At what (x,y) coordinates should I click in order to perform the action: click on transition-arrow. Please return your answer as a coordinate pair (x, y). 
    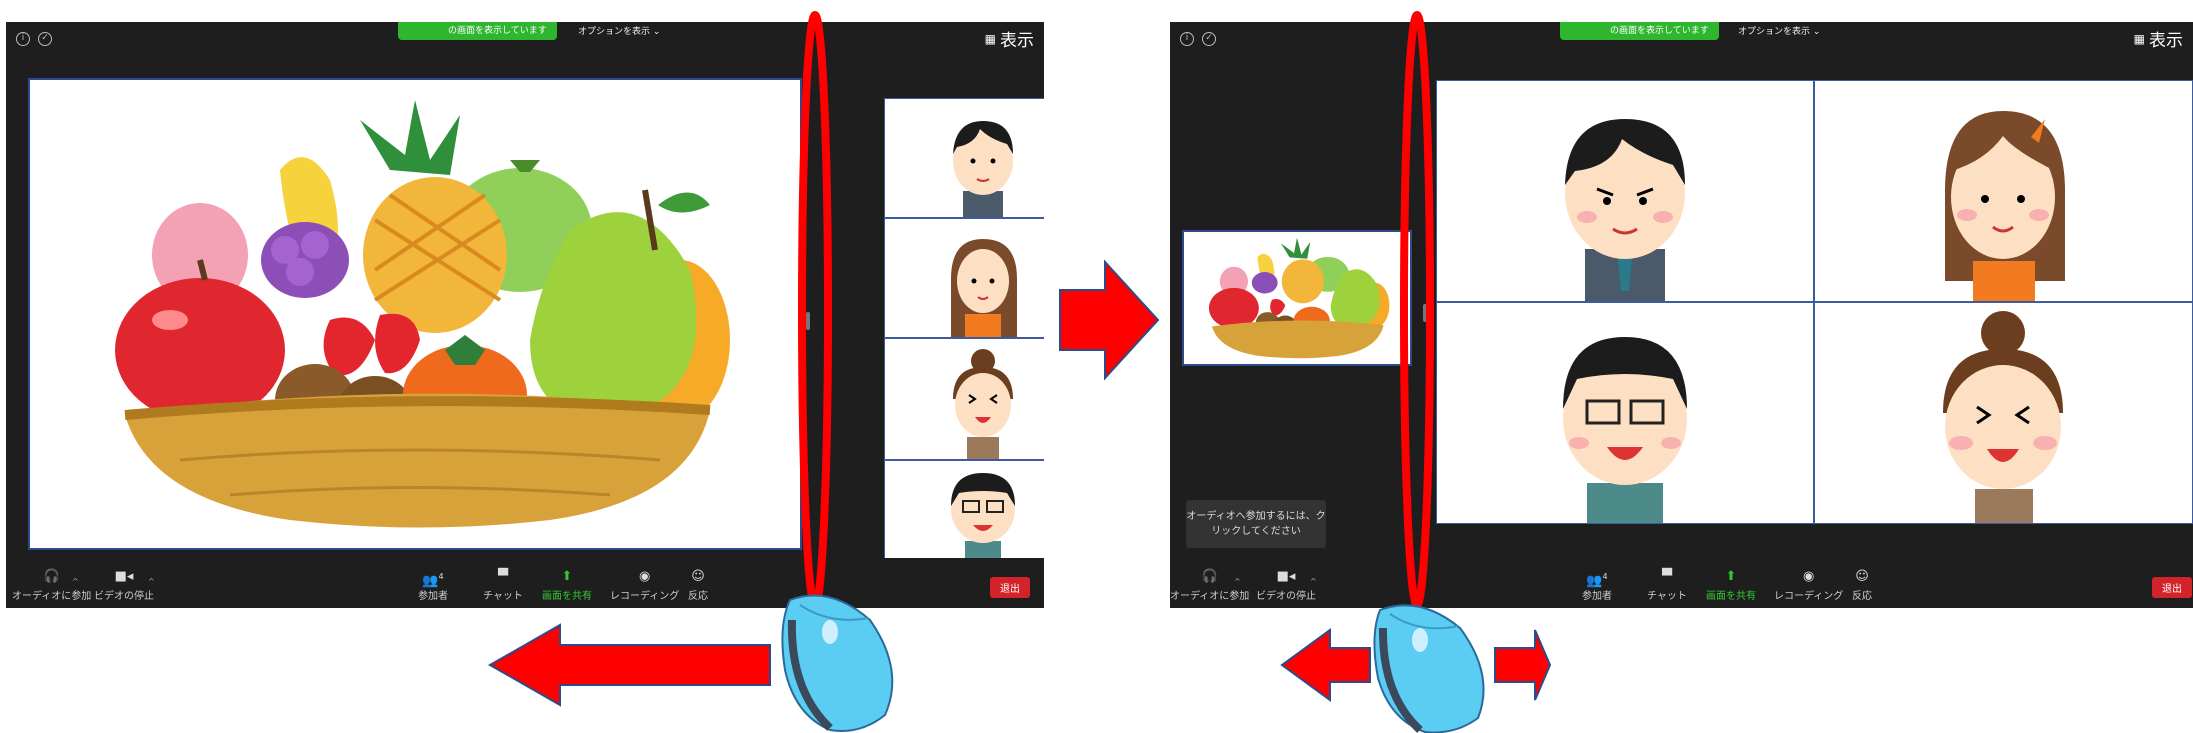
    Looking at the image, I should click on (1109, 320).